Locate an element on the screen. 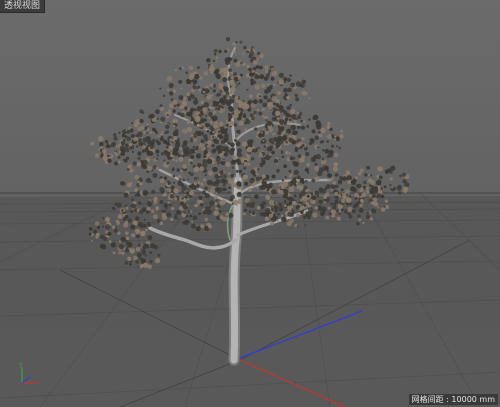  axis-x-line is located at coordinates (292, 383).